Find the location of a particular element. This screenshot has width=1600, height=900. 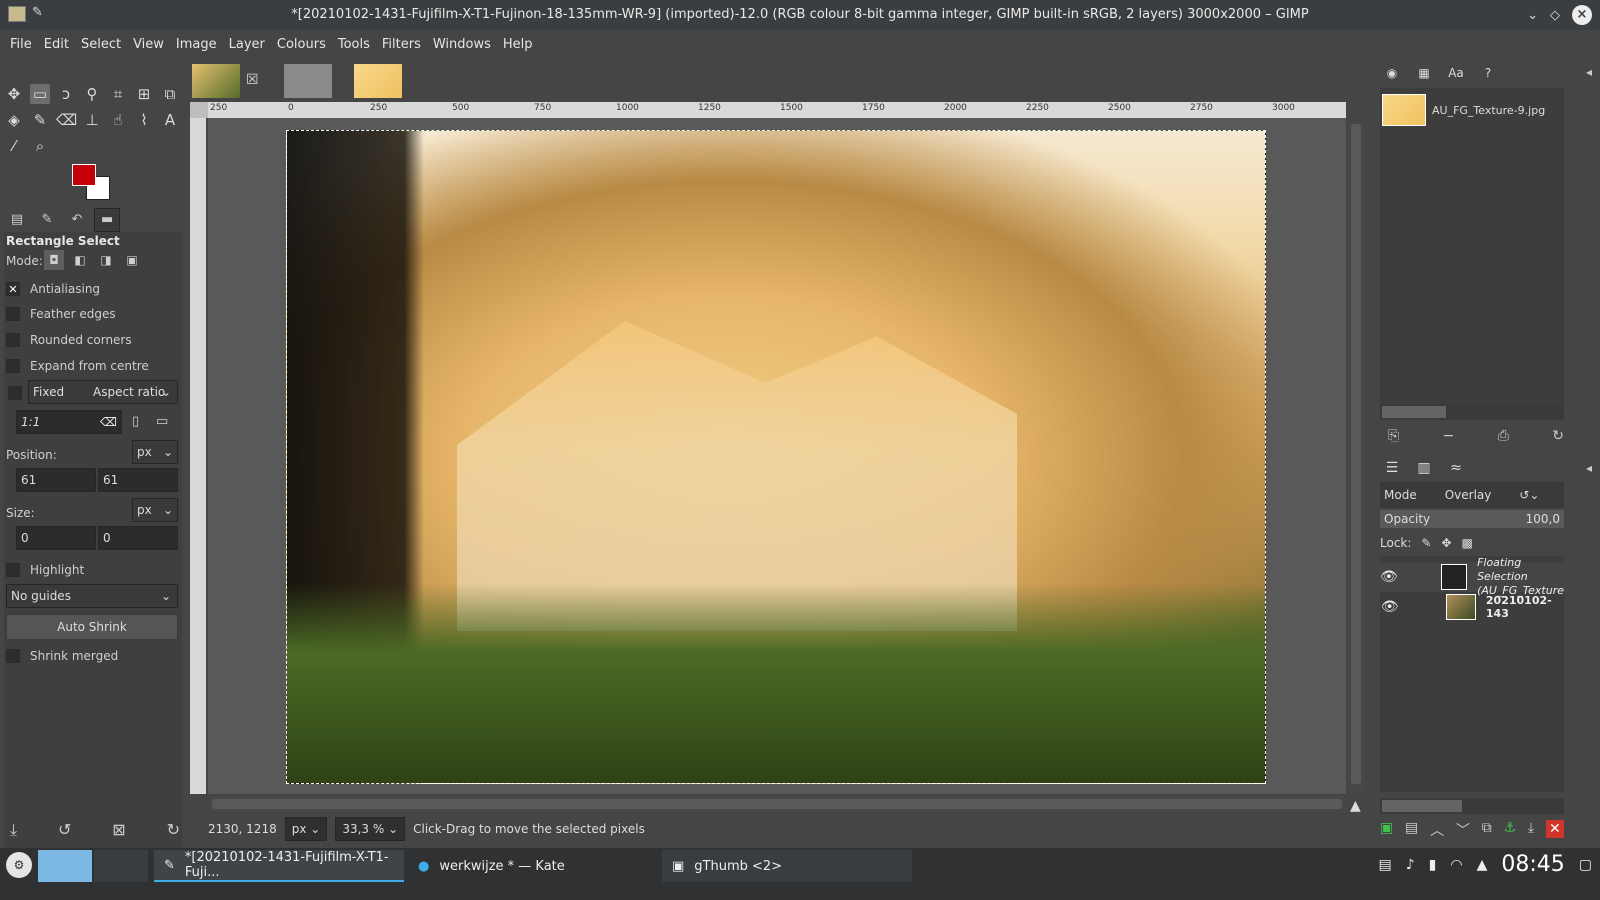

menu-tools: Tools is located at coordinates (354, 44).